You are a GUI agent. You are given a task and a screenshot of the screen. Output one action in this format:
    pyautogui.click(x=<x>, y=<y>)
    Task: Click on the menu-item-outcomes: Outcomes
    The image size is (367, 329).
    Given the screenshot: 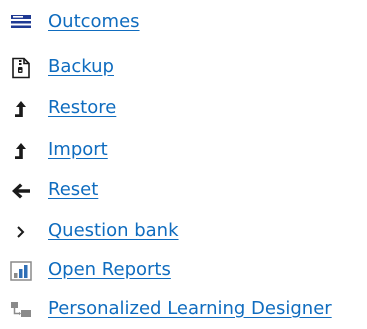 What is the action you would take?
    pyautogui.click(x=183, y=23)
    